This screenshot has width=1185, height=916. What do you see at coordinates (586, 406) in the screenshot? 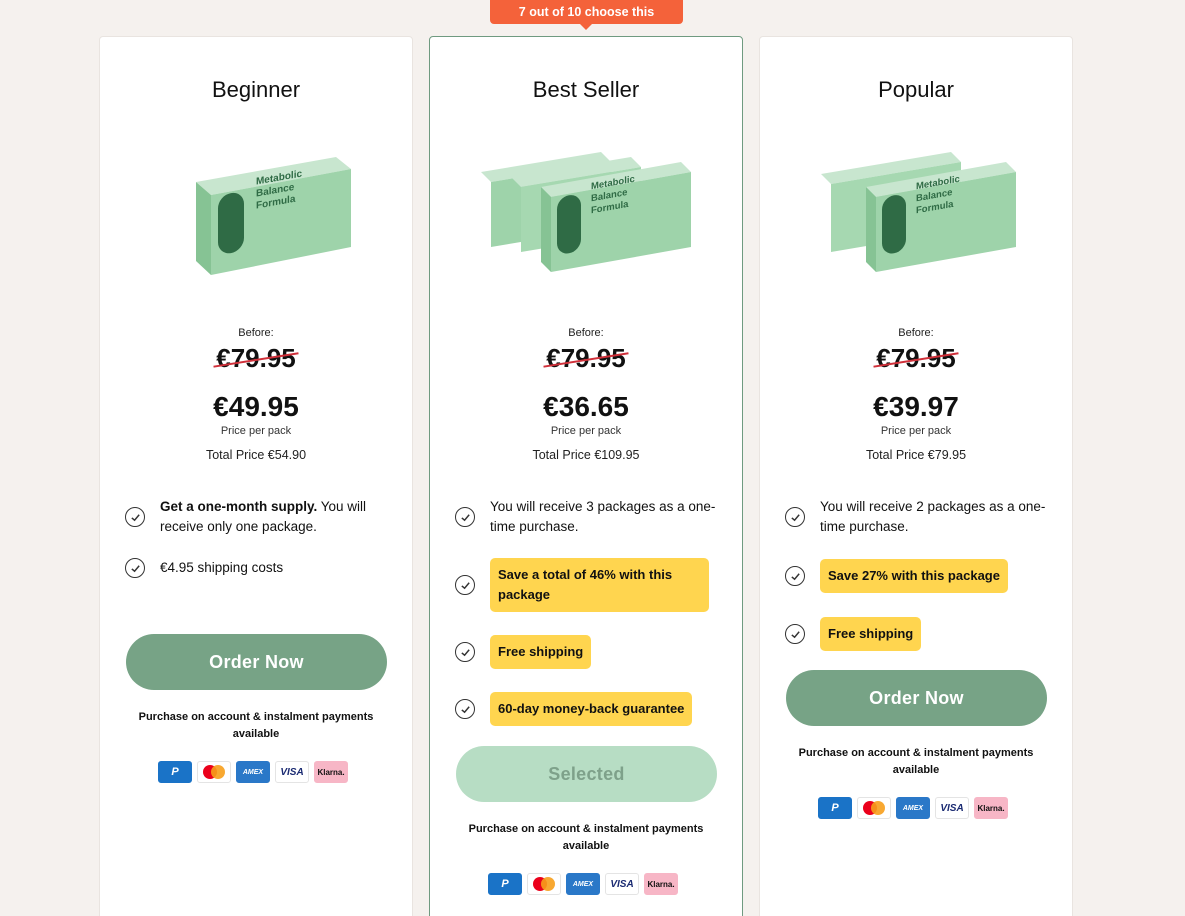
I see `new-price: €36.65` at bounding box center [586, 406].